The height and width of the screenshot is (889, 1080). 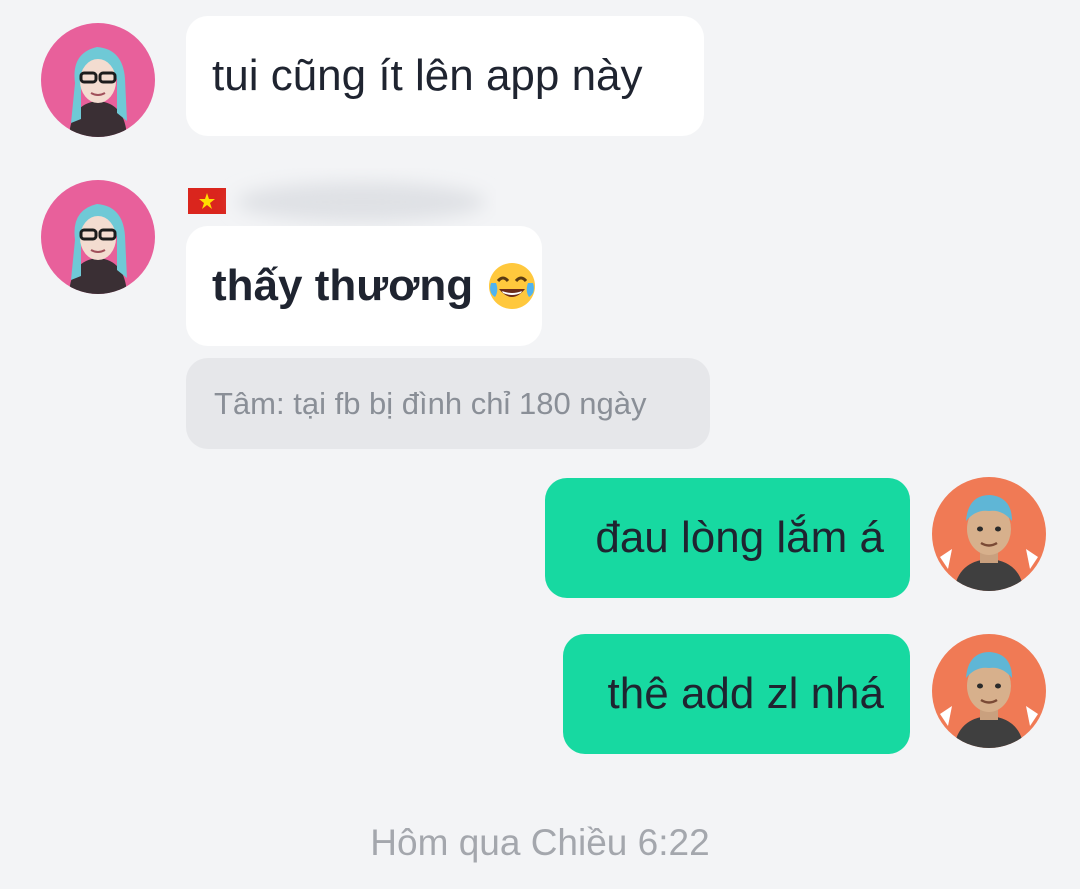 I want to click on message-text: thê add zl nhá, so click(x=745, y=693).